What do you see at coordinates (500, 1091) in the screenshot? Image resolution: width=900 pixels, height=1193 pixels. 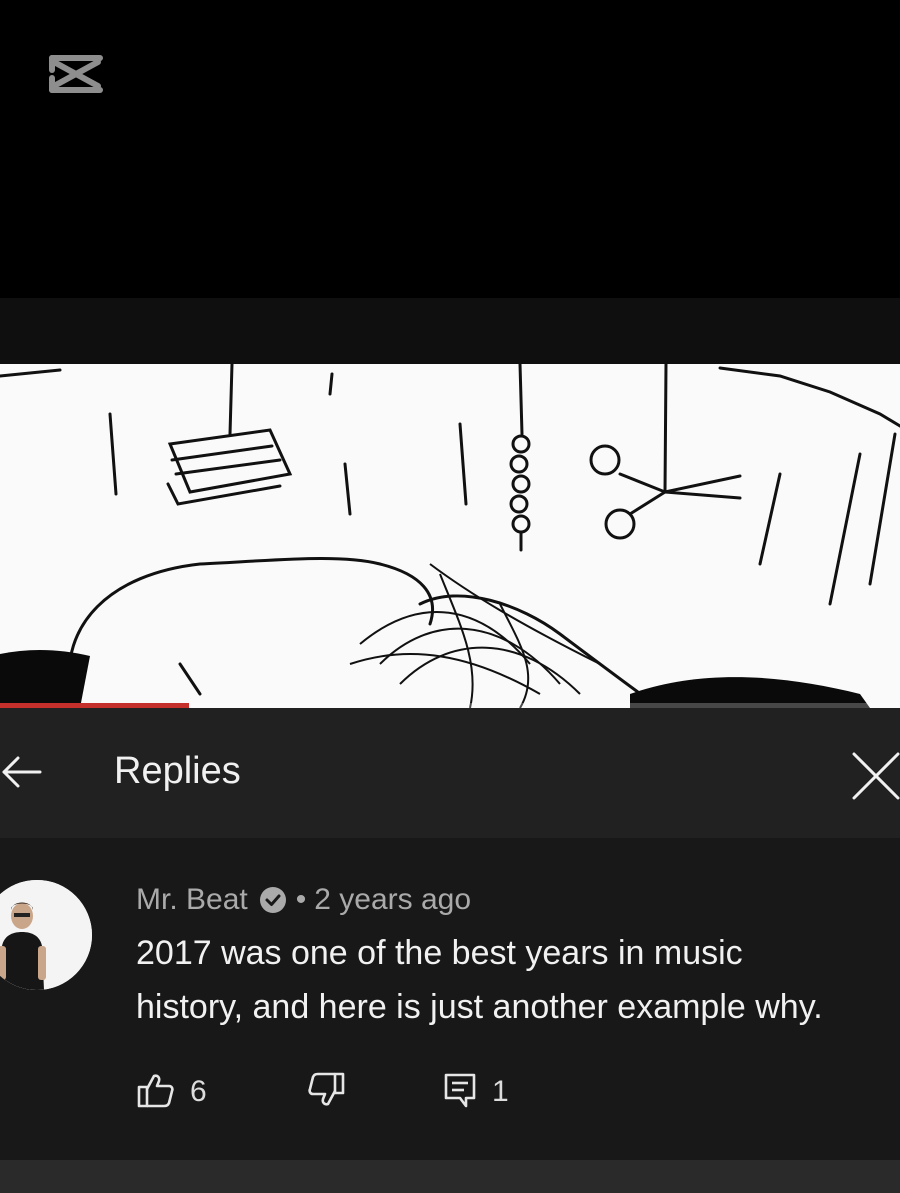 I see `reply-count: 1` at bounding box center [500, 1091].